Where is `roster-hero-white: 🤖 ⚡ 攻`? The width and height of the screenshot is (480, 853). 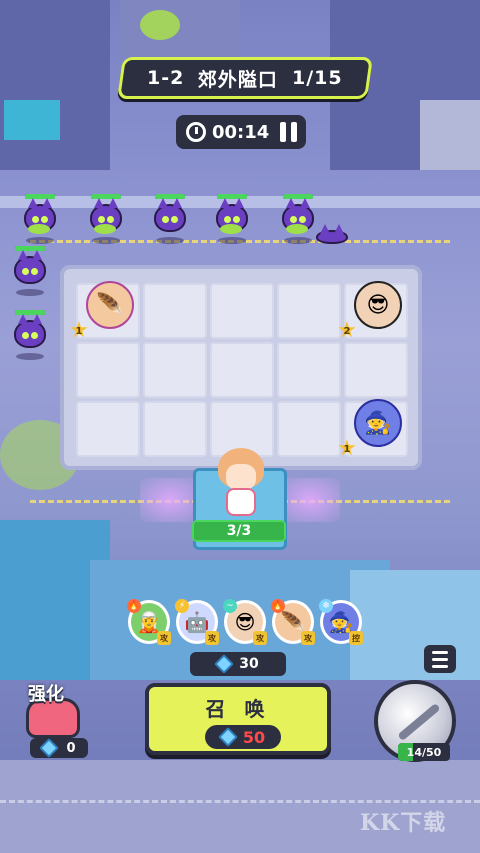
roster-hero-white: 🤖 ⚡ 攻 is located at coordinates (197, 622).